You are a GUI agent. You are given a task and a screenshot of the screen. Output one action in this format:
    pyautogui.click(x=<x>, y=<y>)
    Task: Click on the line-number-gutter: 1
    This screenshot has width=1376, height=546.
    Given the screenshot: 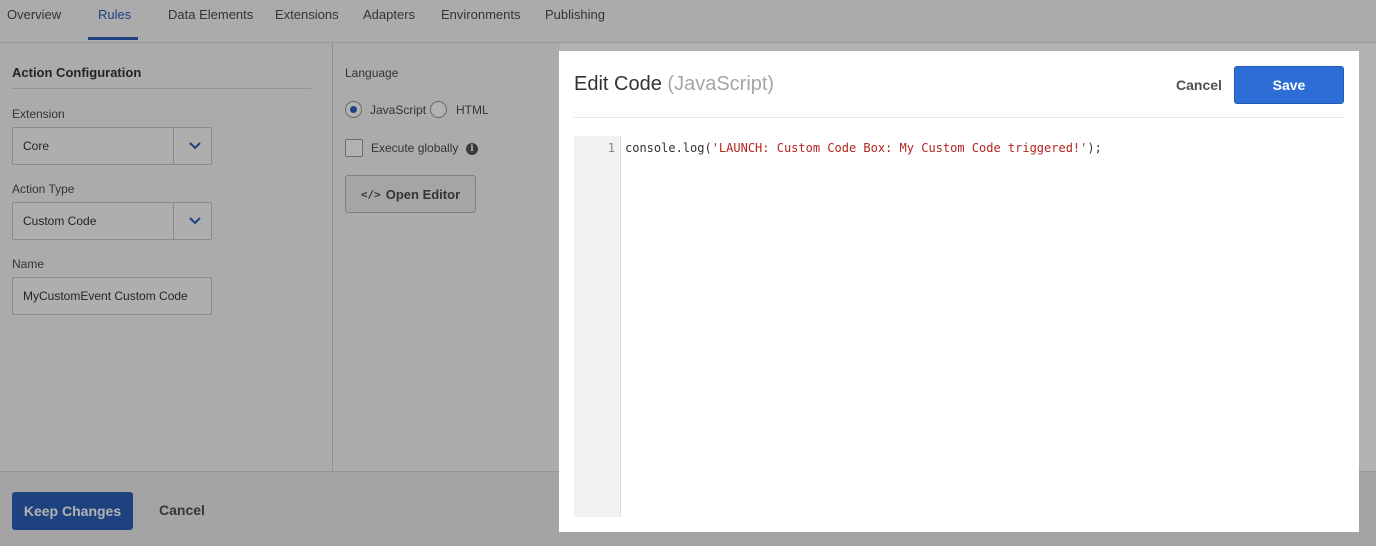 What is the action you would take?
    pyautogui.click(x=597, y=326)
    